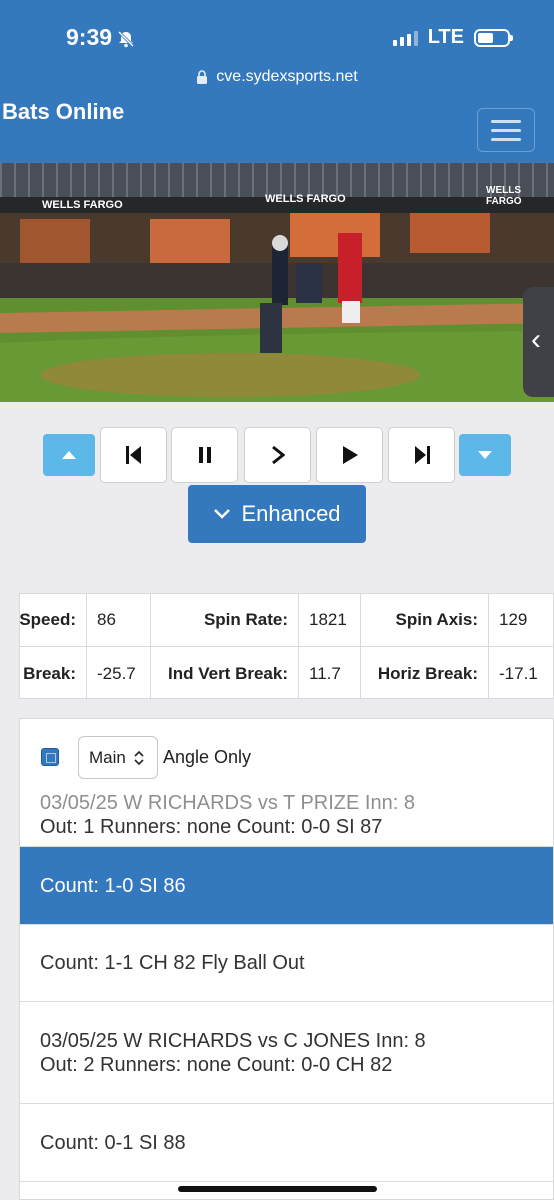 Image resolution: width=554 pixels, height=1200 pixels. I want to click on pause-button, so click(204, 455).